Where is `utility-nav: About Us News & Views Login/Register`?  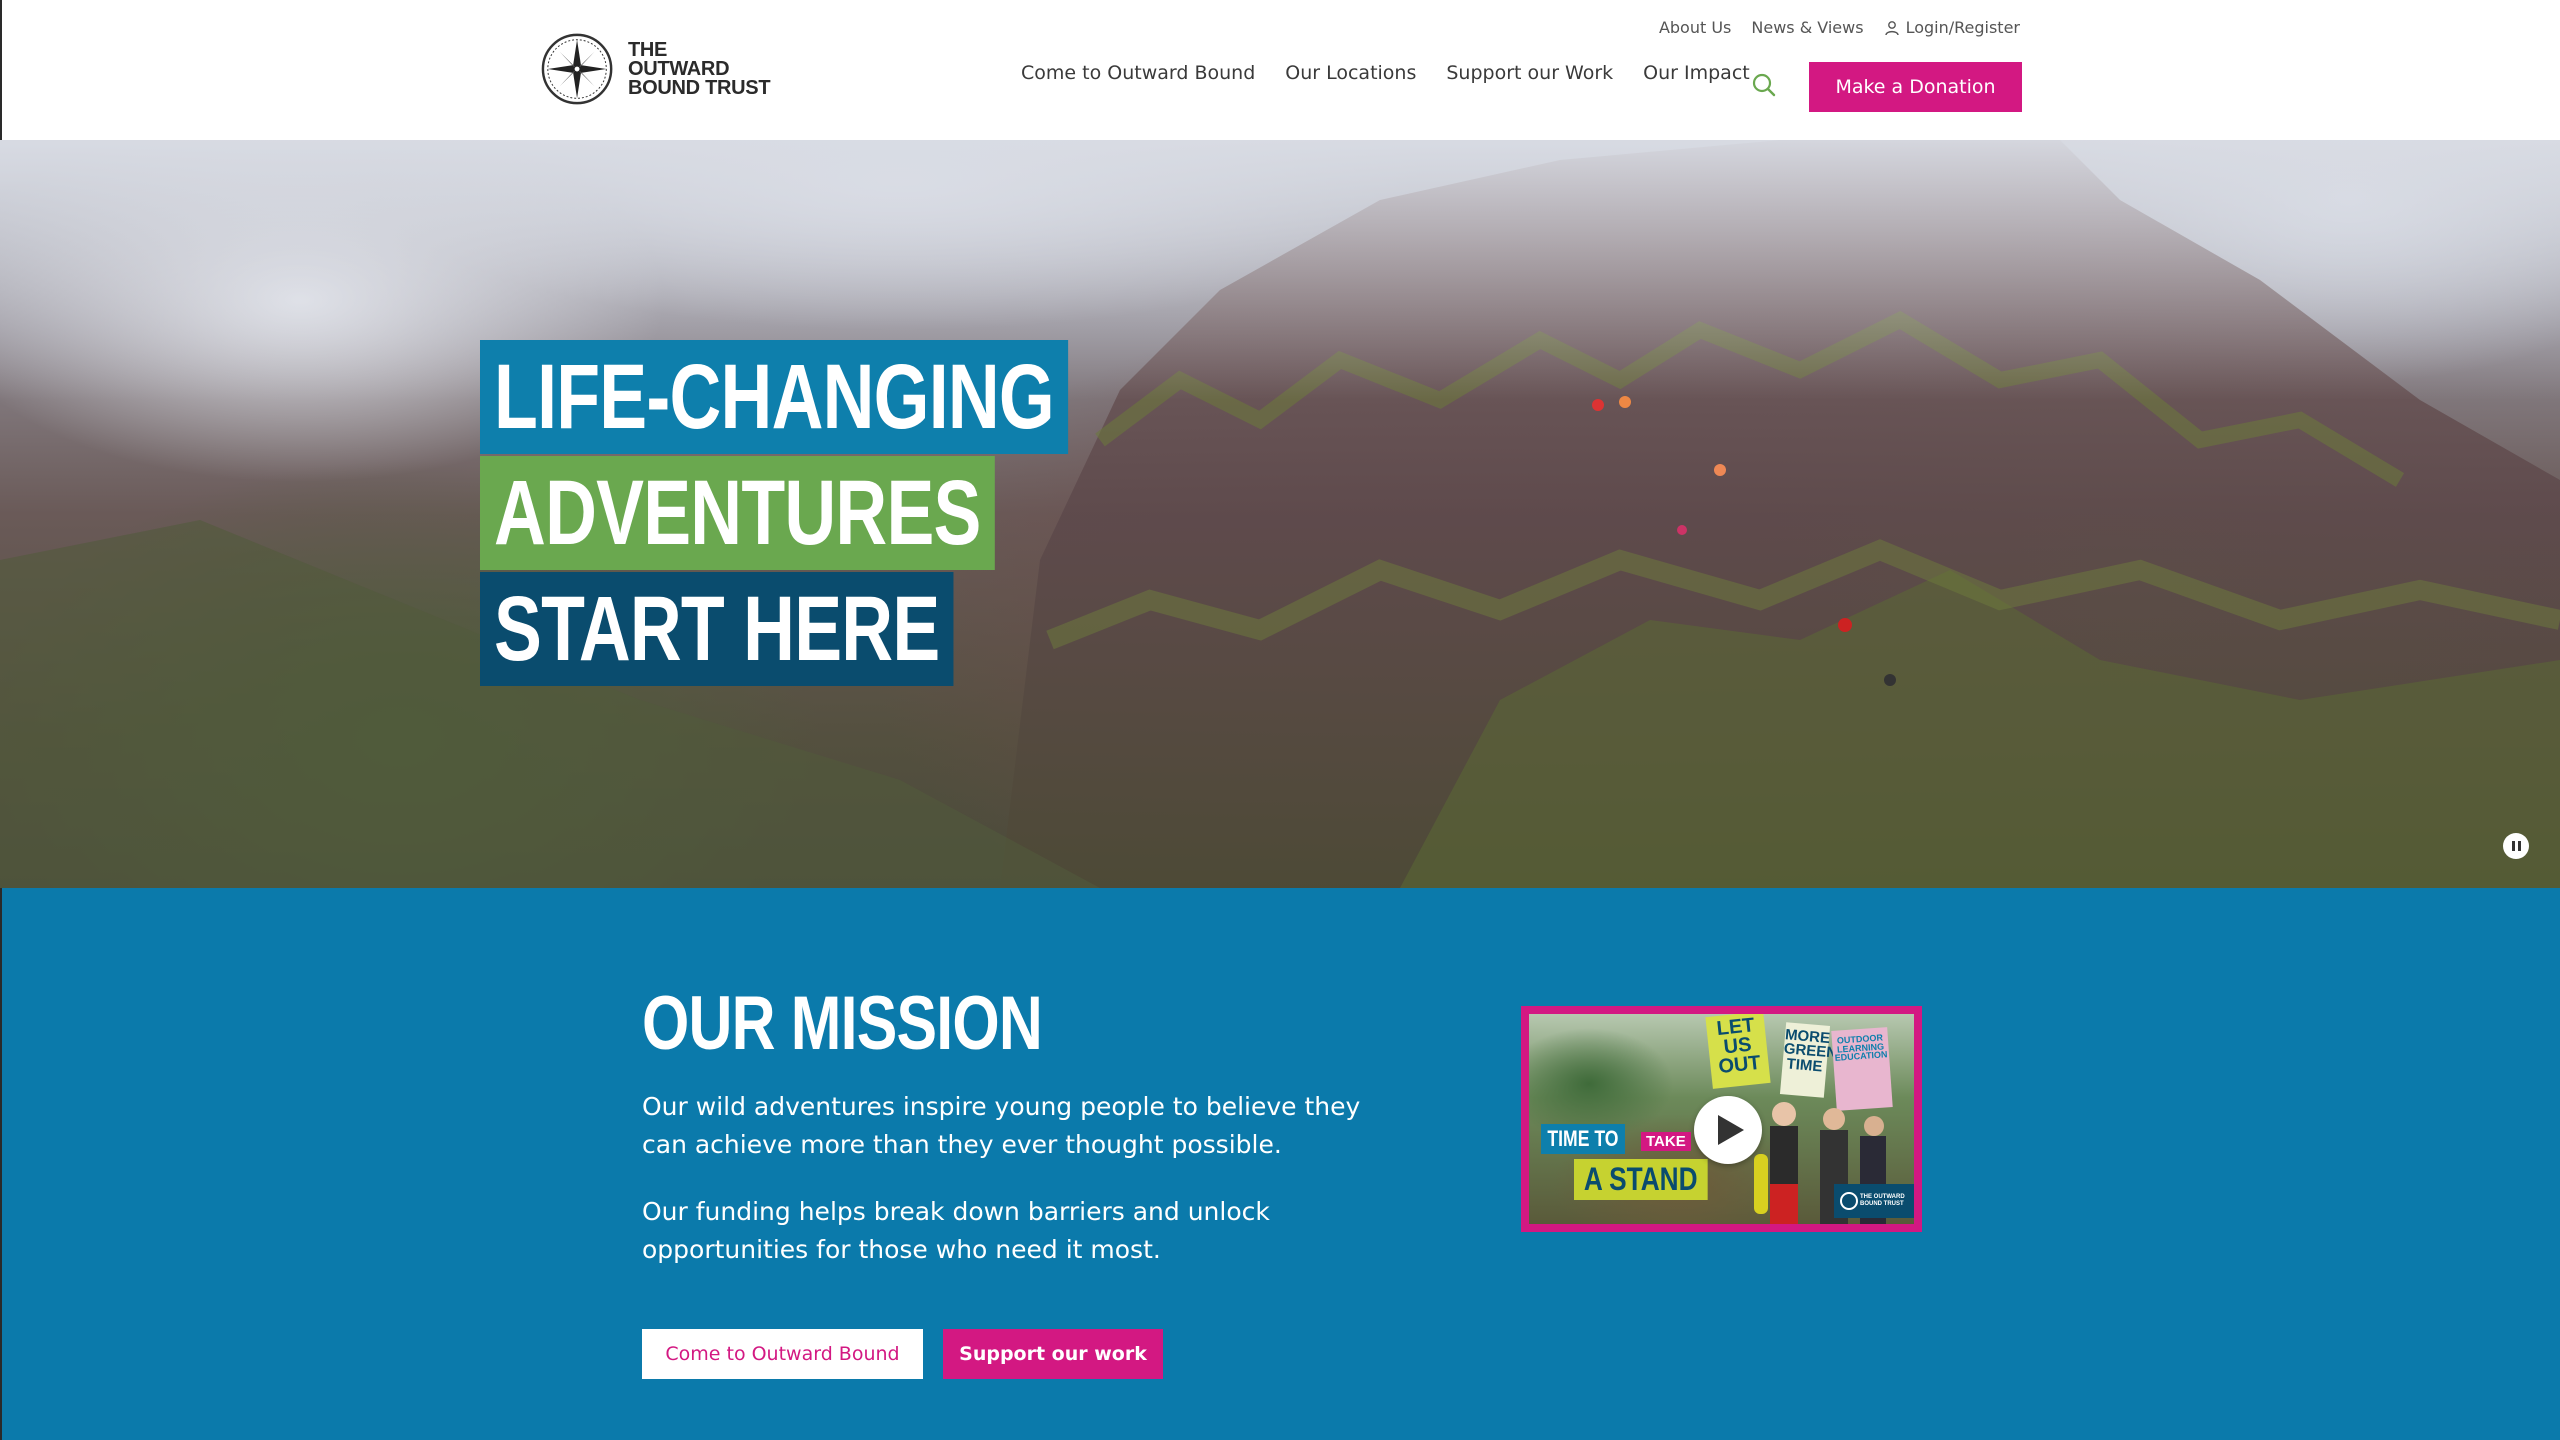
utility-nav: About Us News & Views Login/Register is located at coordinates (1839, 27).